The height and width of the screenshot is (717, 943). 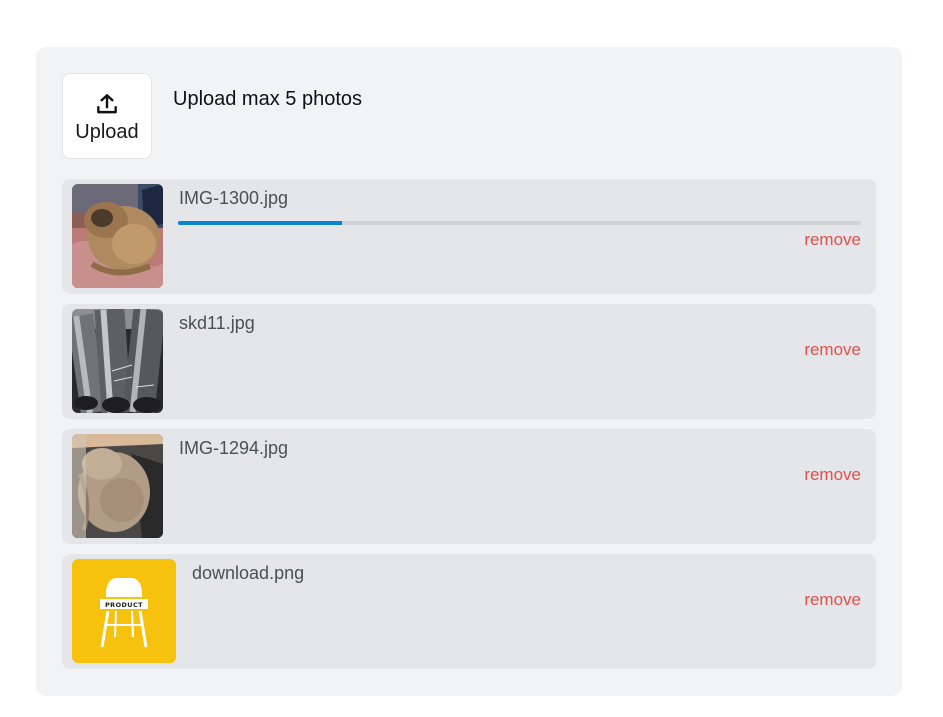 I want to click on upload-progress-fill, so click(x=260, y=223).